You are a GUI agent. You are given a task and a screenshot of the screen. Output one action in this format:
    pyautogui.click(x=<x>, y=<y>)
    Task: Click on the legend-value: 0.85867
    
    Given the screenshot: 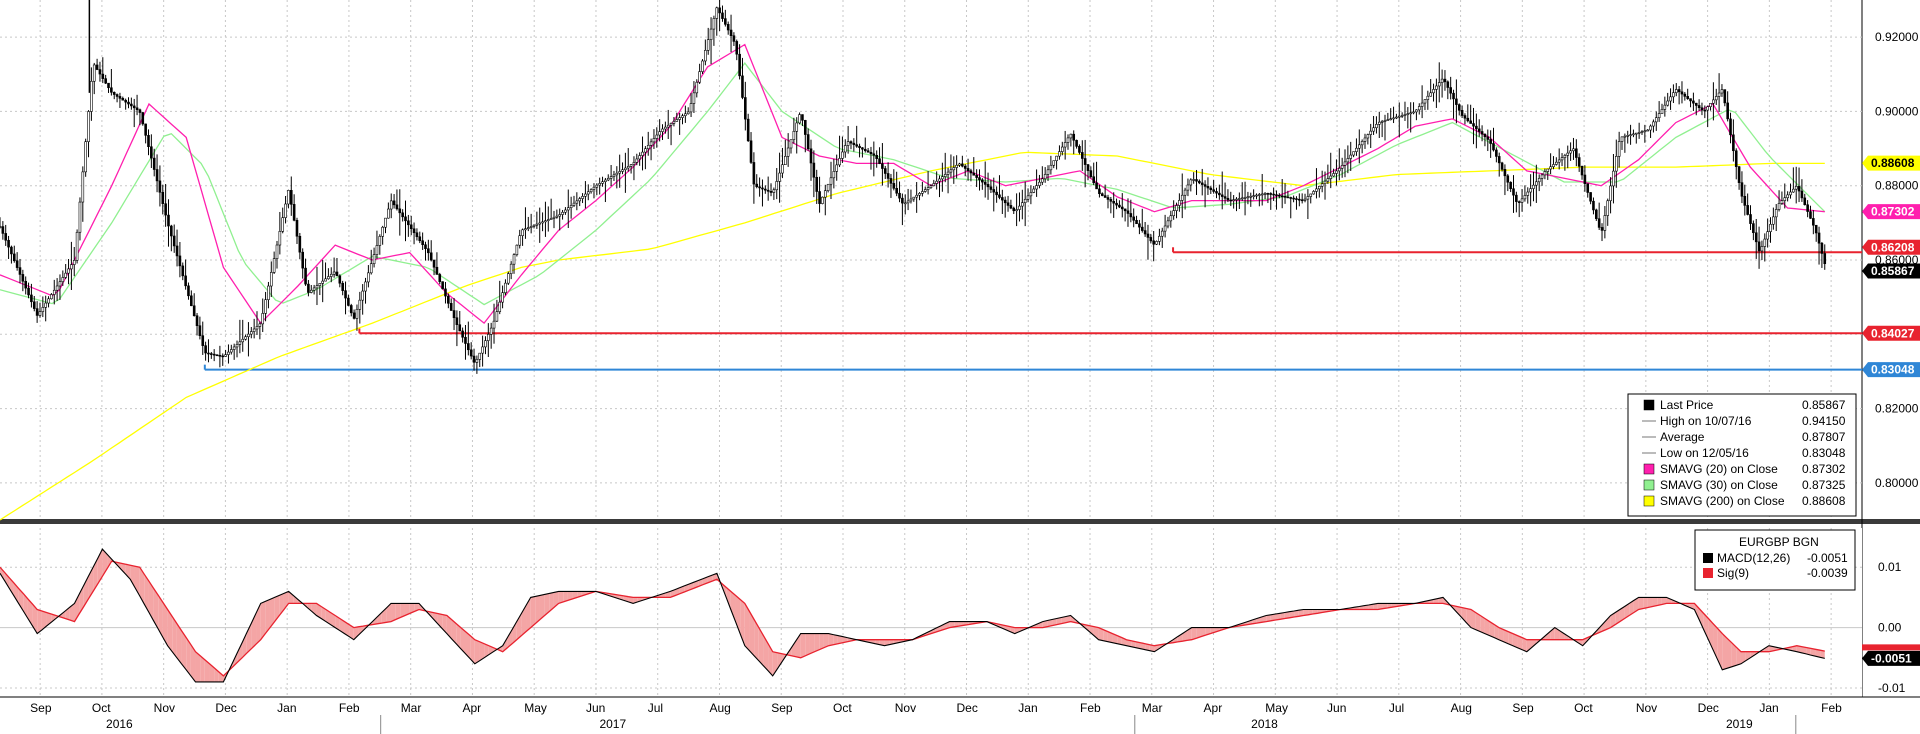 What is the action you would take?
    pyautogui.click(x=1824, y=405)
    